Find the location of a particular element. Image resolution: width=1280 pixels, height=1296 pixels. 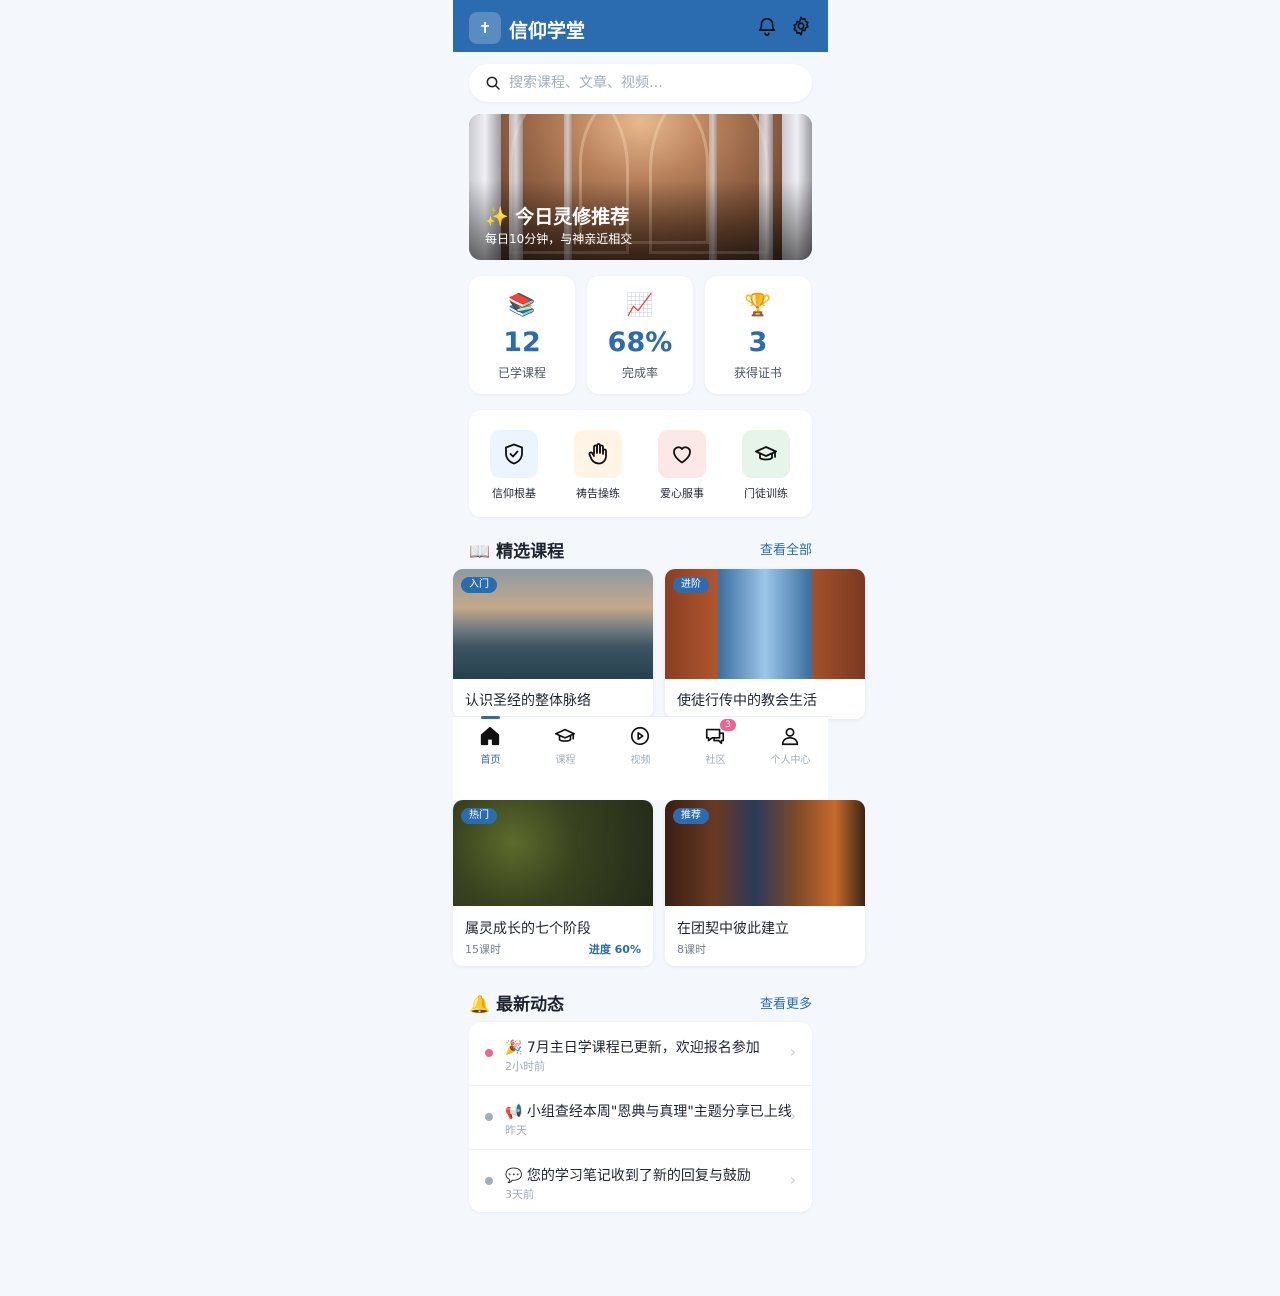

nav-community: 3 社区 is located at coordinates (715, 747).